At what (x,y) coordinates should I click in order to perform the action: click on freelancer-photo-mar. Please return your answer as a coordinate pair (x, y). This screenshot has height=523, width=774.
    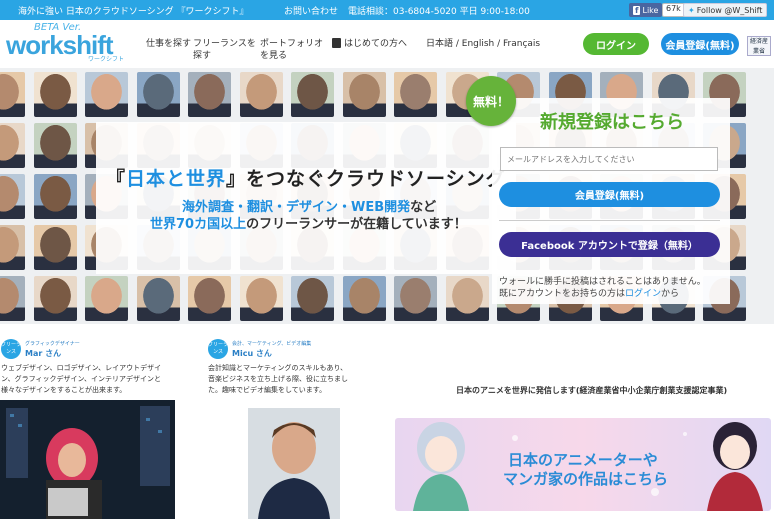
    Looking at the image, I should click on (87, 459).